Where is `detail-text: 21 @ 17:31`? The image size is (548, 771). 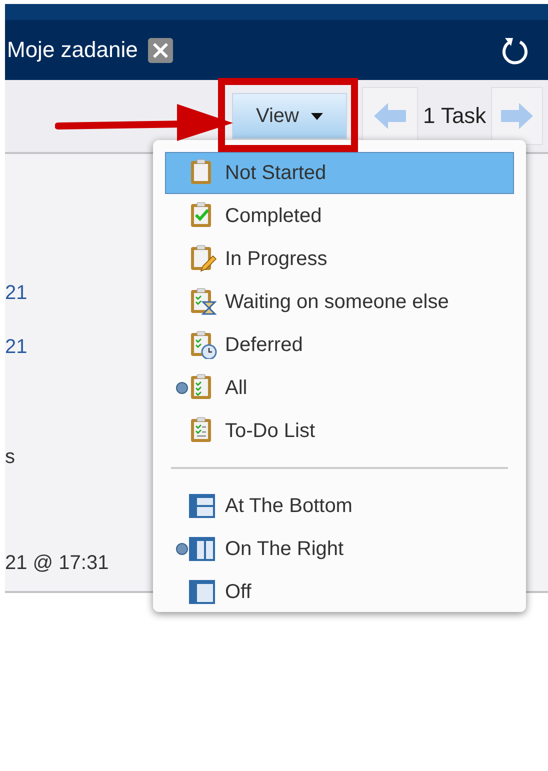
detail-text: 21 @ 17:31 is located at coordinates (57, 563).